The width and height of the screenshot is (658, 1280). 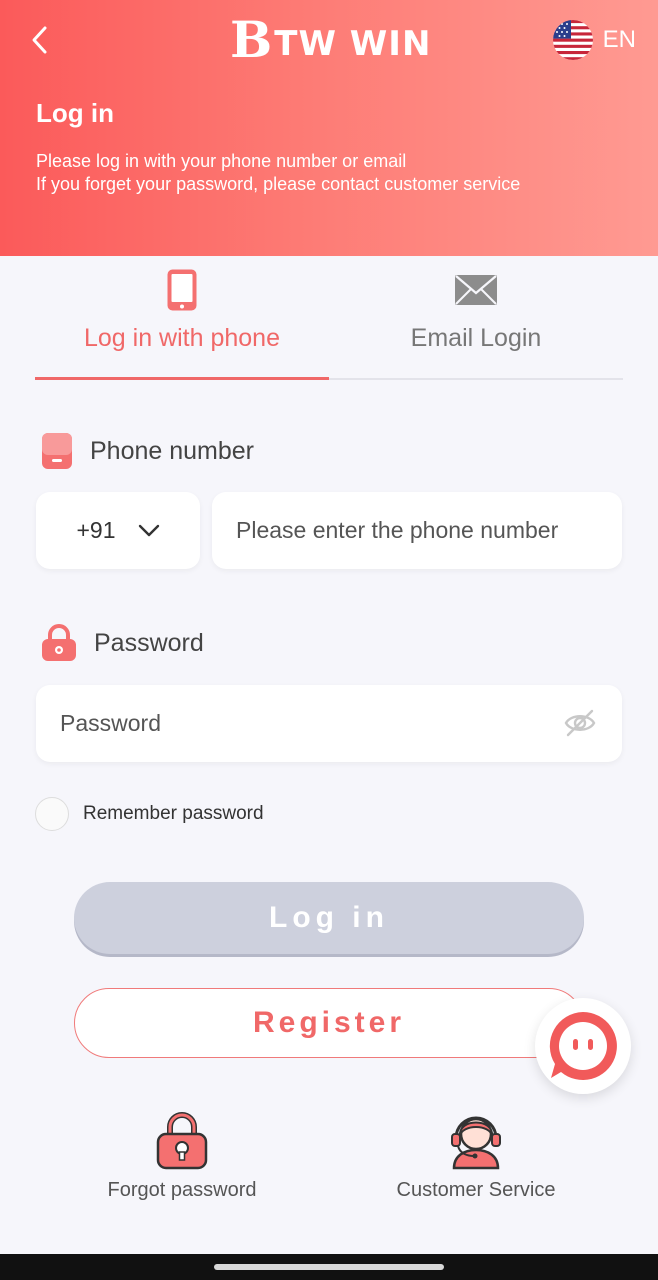 I want to click on customer-service-label: Customer Service, so click(x=476, y=1190).